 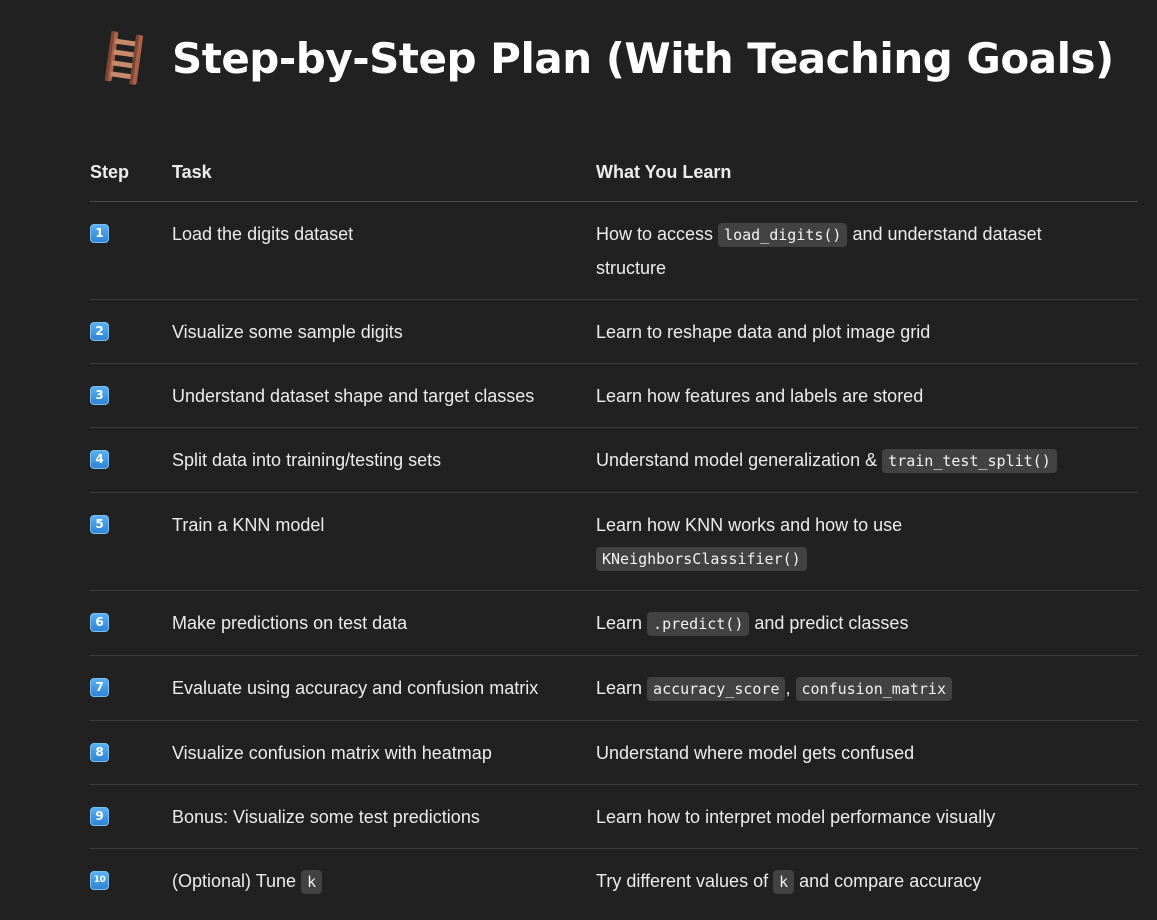 I want to click on step-cell: 7, so click(x=131, y=688).